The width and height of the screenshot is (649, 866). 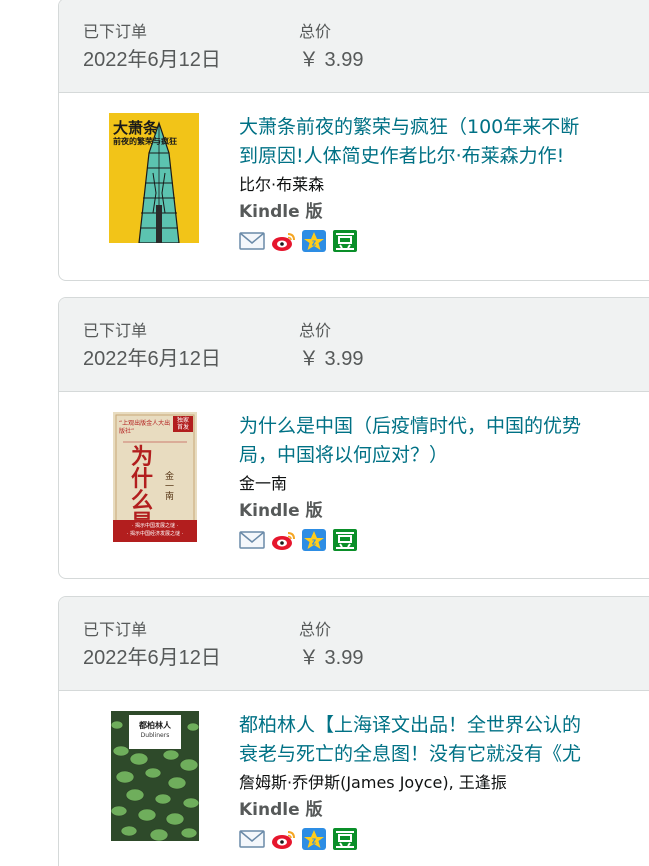 What do you see at coordinates (444, 740) in the screenshot?
I see `item-title-link: 都柏林人【上海译文出品！全世界公认的 衰老与死亡的全息图！没有它就没有《尤` at bounding box center [444, 740].